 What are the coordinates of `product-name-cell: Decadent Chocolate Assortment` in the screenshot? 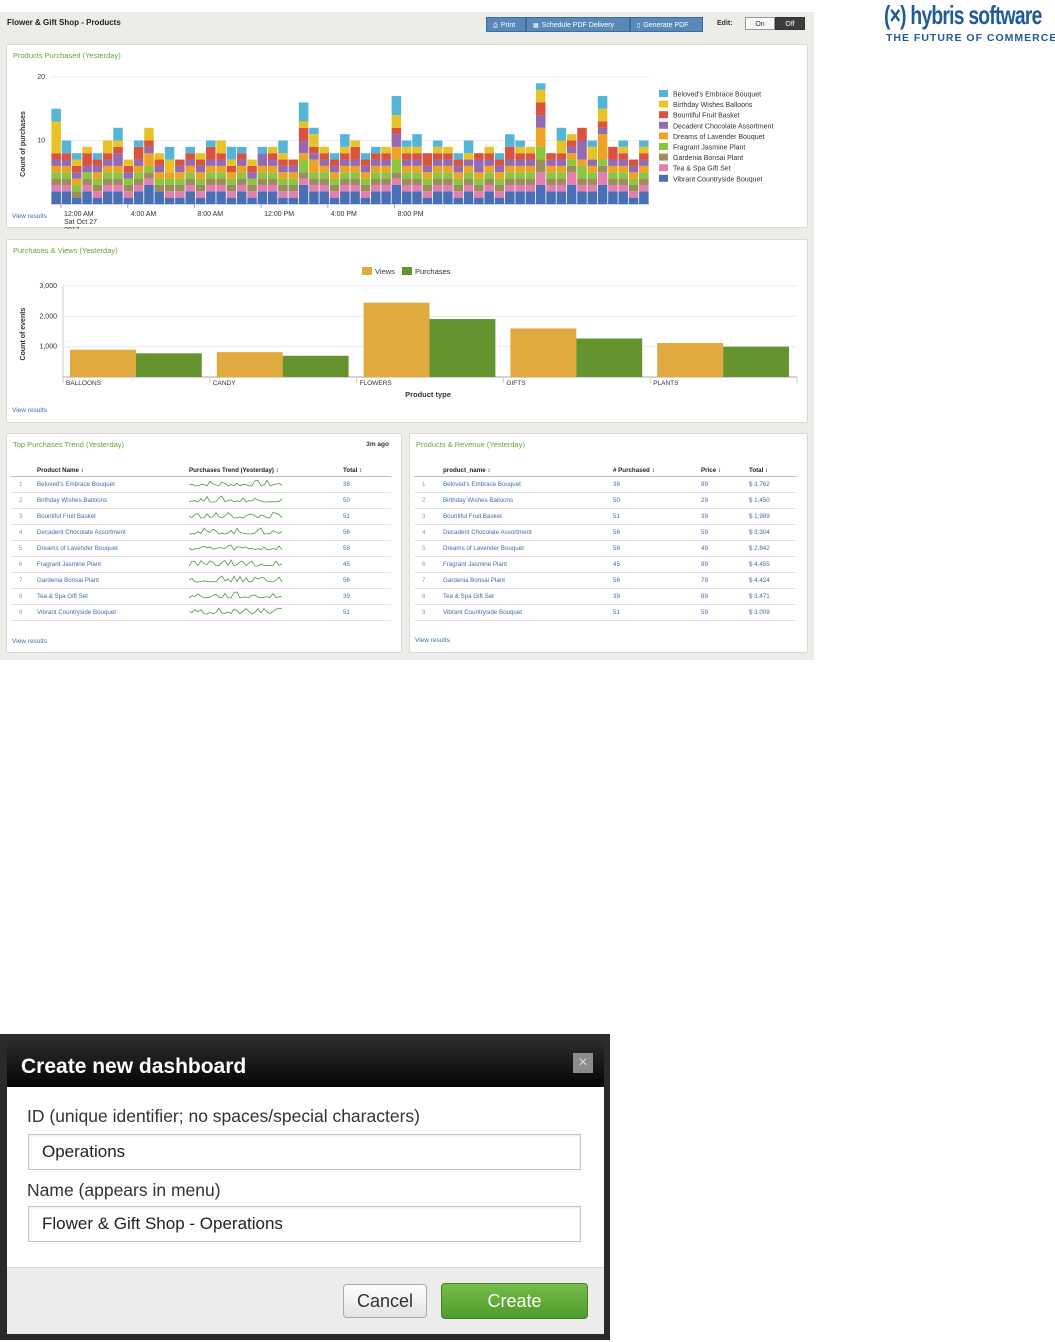 It's located at (113, 532).